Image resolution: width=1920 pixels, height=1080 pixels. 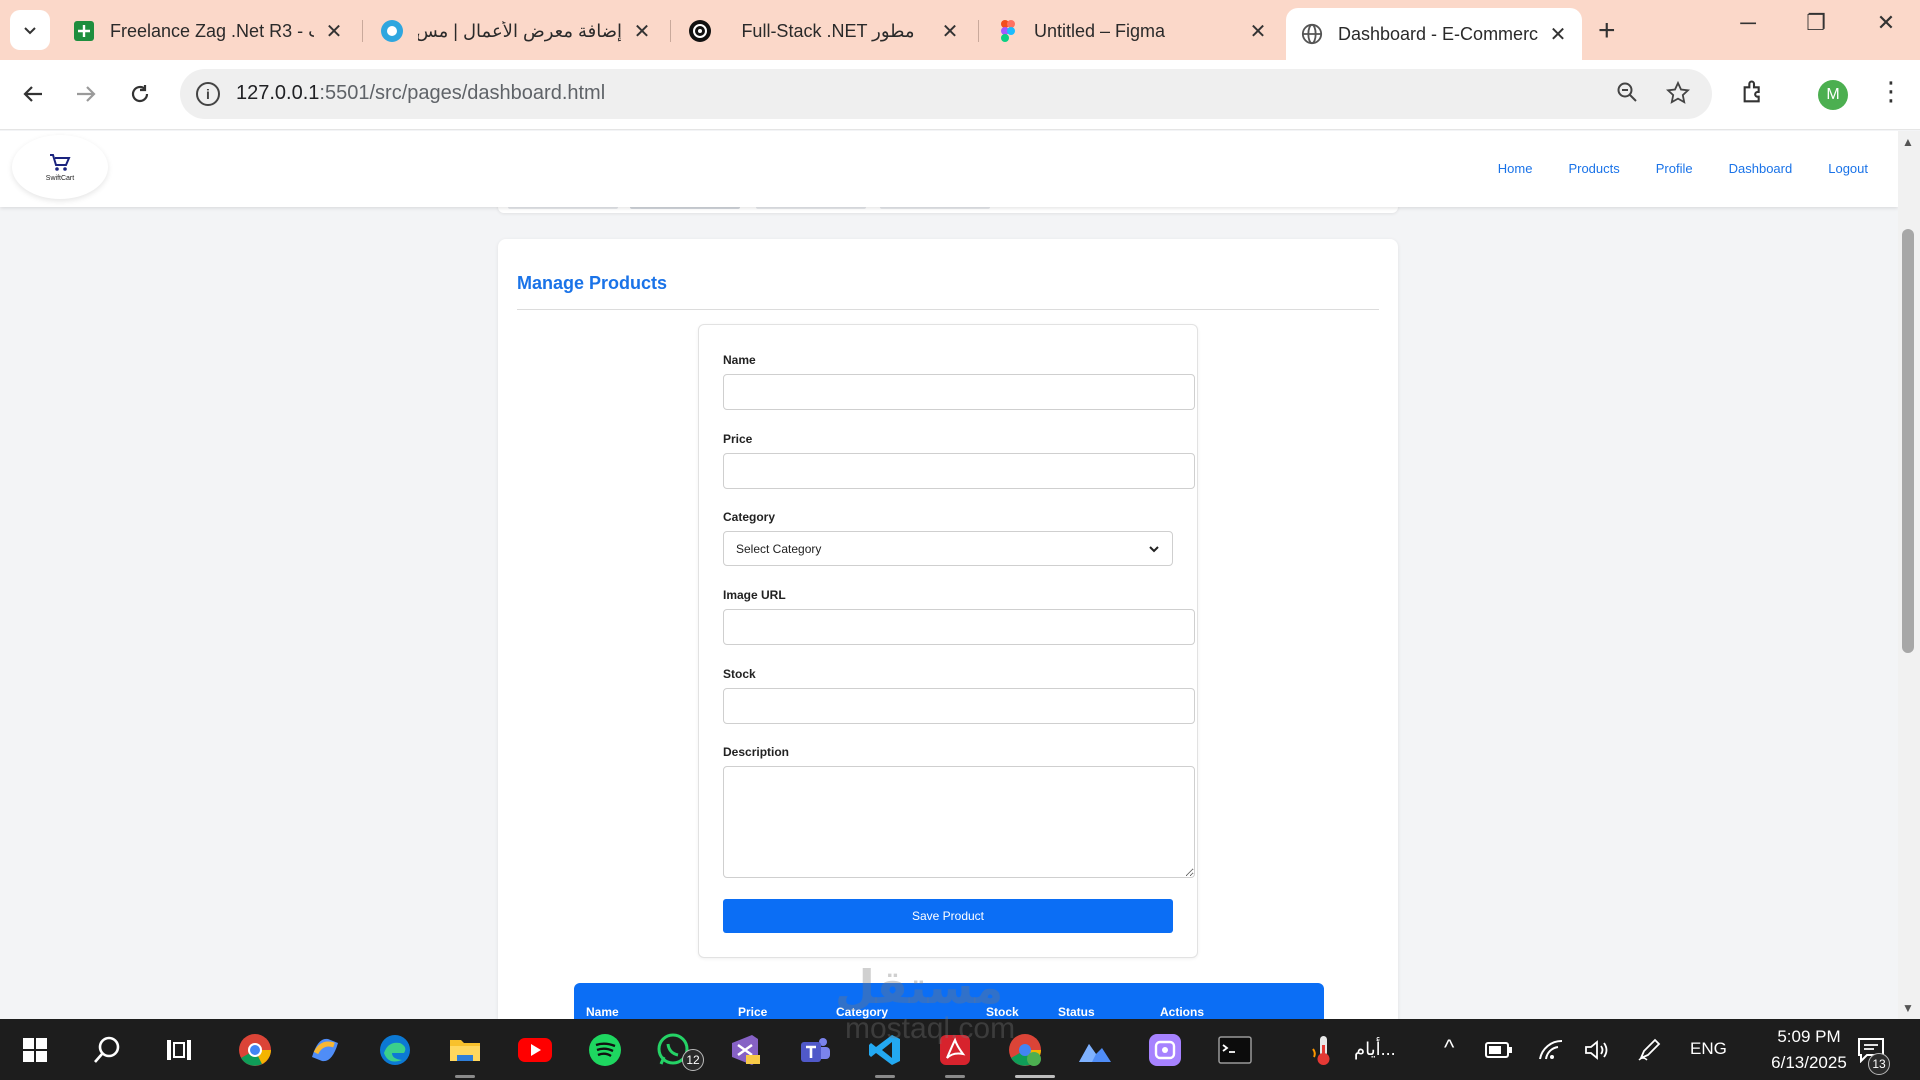 I want to click on show-hidden-icons-chevron-up-icon: ^, so click(x=1449, y=1048).